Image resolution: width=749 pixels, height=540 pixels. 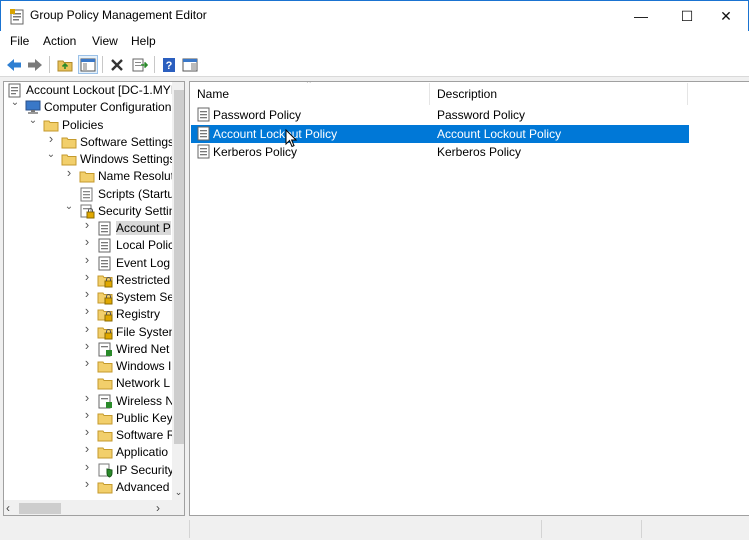 I want to click on tree-item-root: Account Lockout [DC-1.MYI, so click(x=89, y=90).